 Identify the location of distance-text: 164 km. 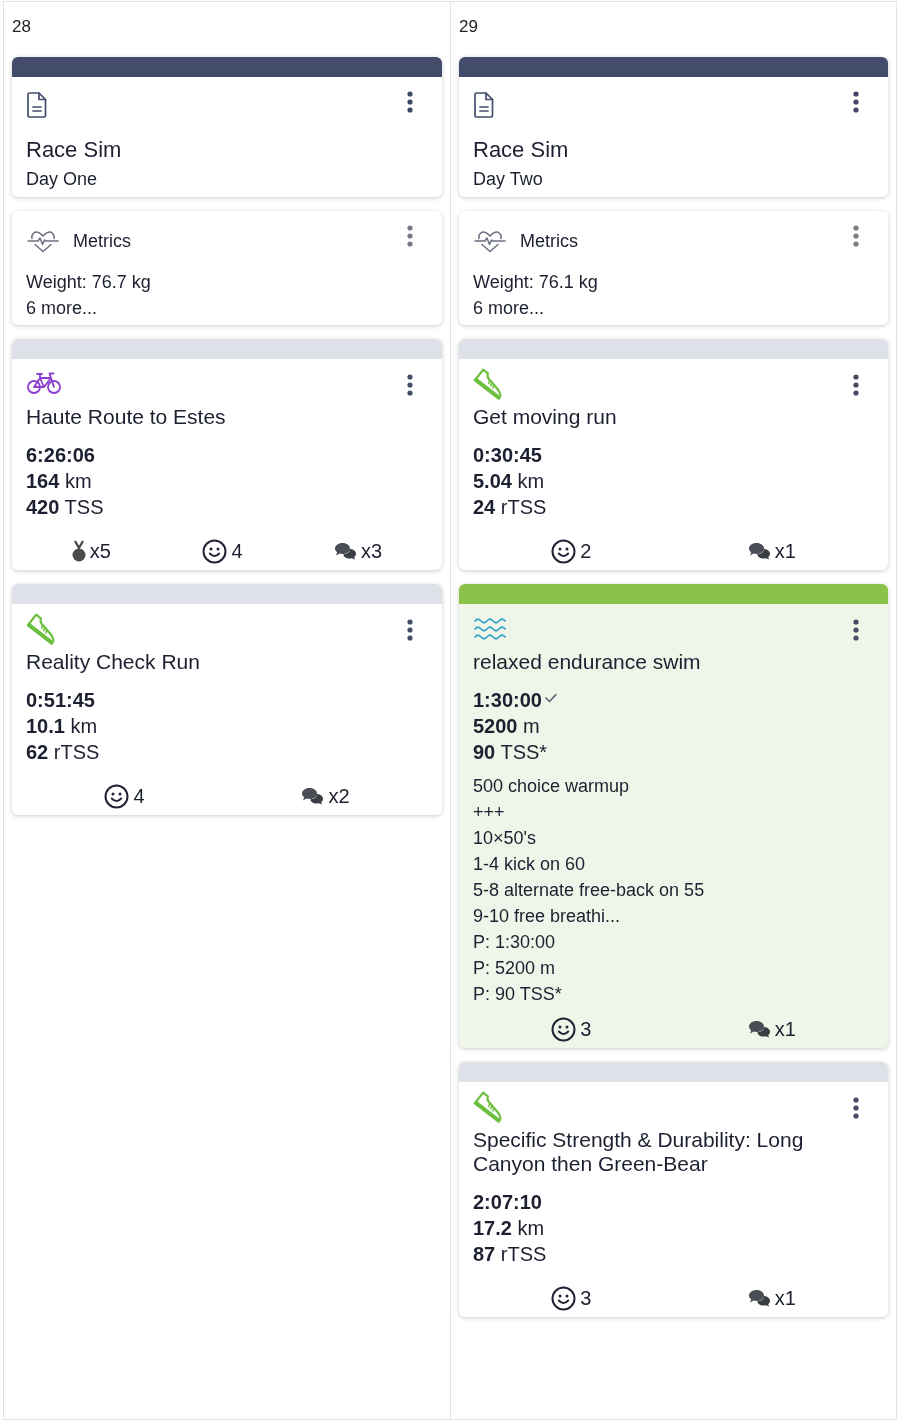
(59, 481).